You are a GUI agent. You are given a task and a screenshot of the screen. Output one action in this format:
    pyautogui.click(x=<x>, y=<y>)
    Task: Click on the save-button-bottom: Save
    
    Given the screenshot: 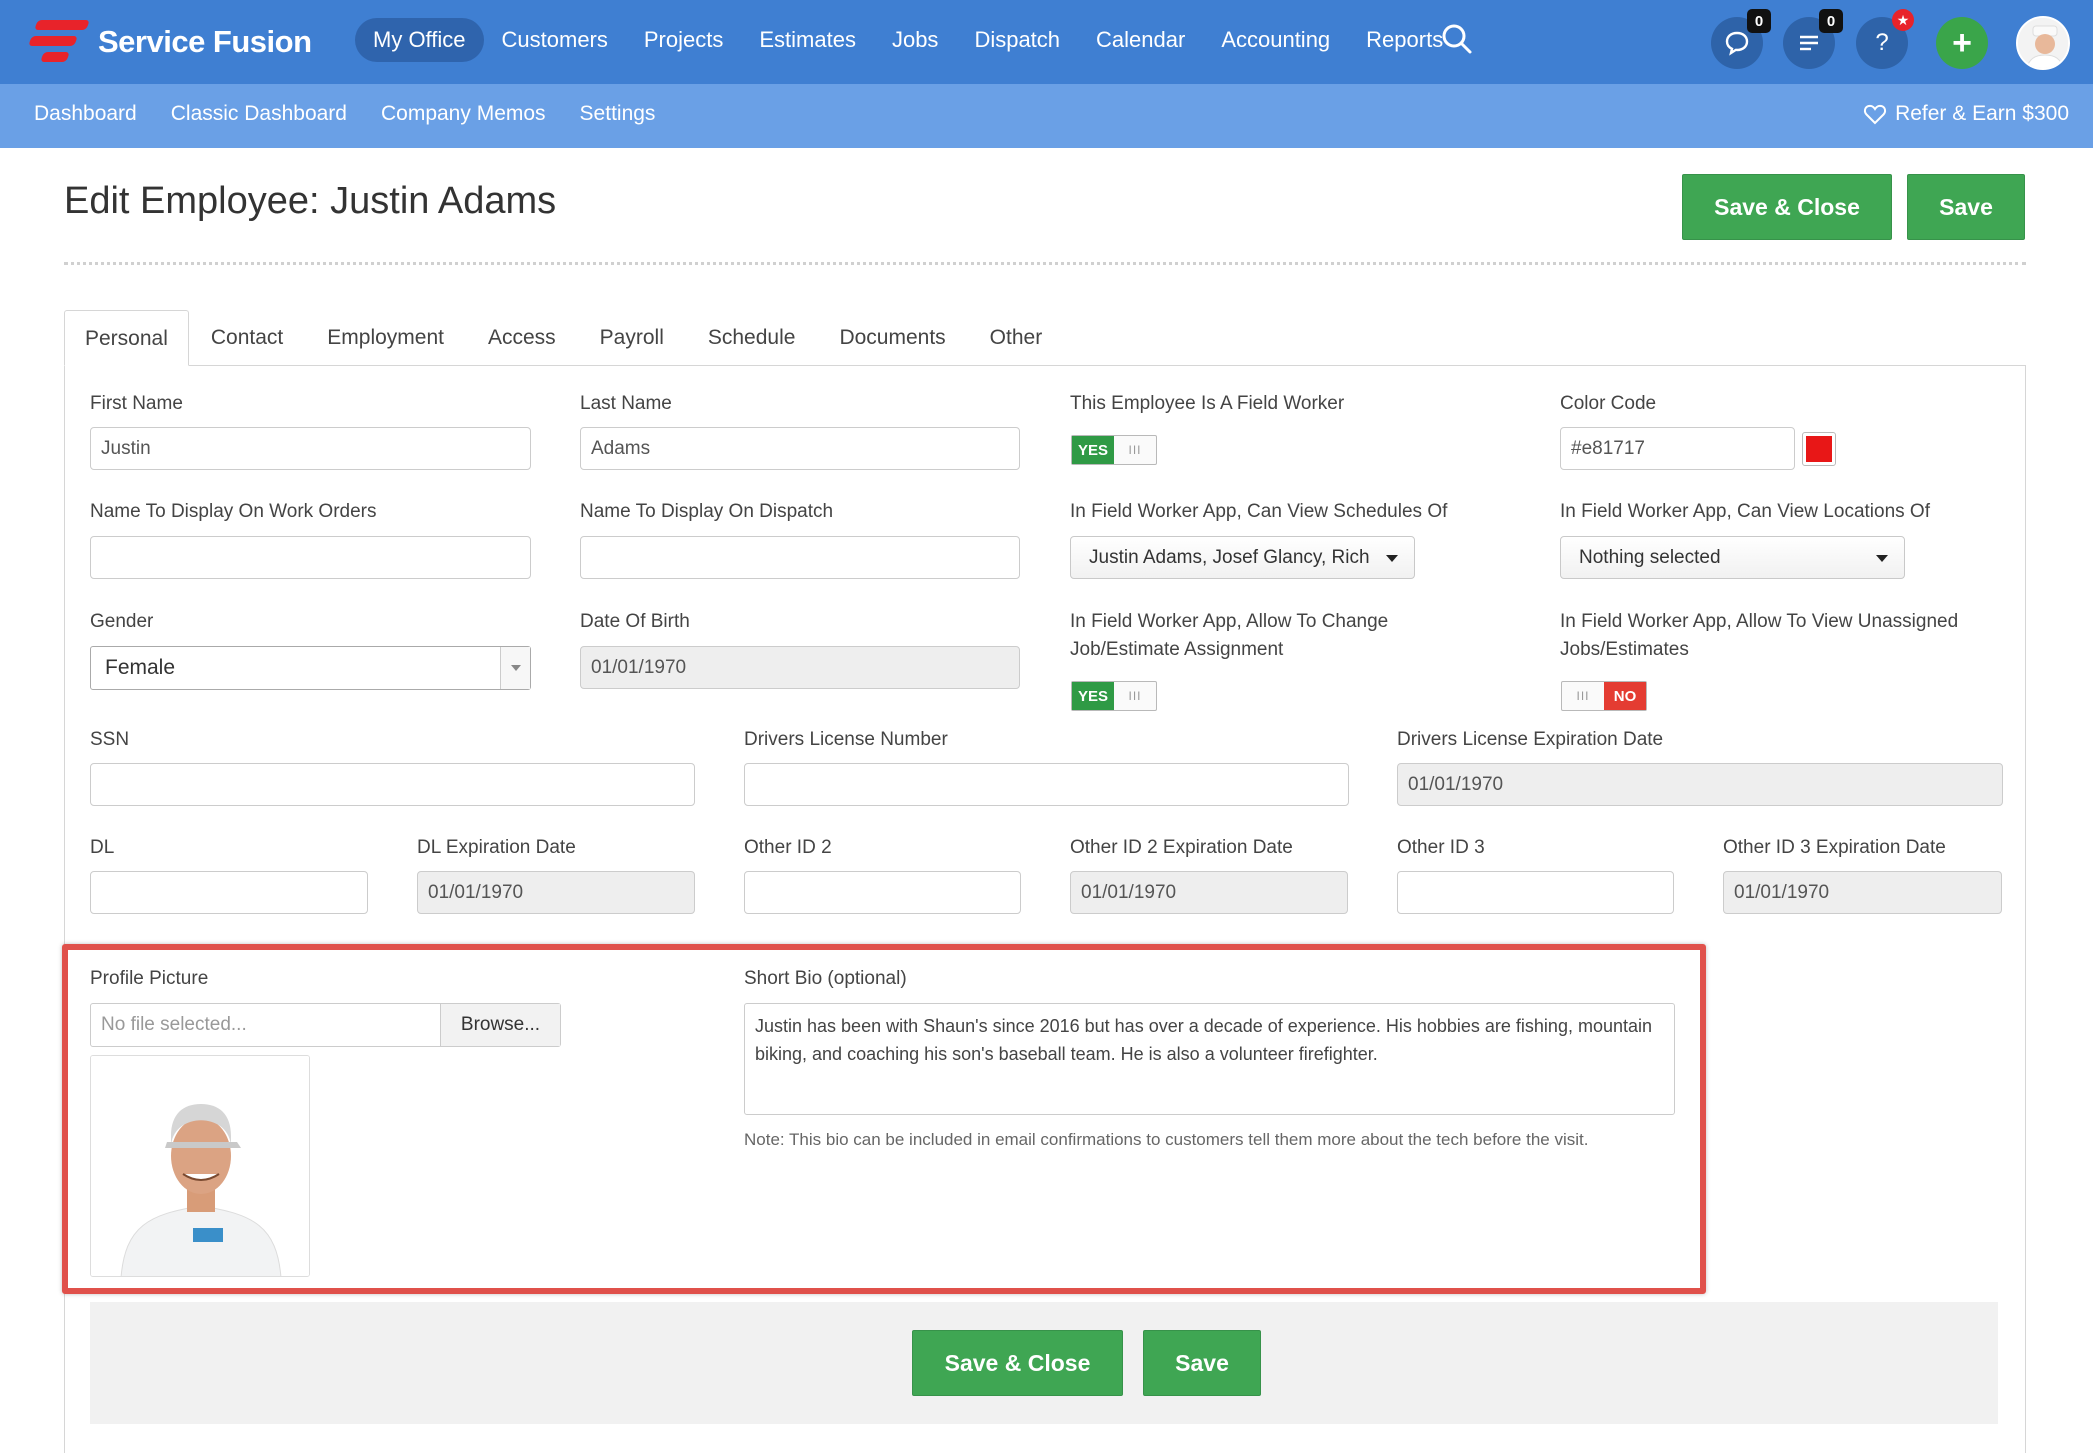 What is the action you would take?
    pyautogui.click(x=1202, y=1363)
    